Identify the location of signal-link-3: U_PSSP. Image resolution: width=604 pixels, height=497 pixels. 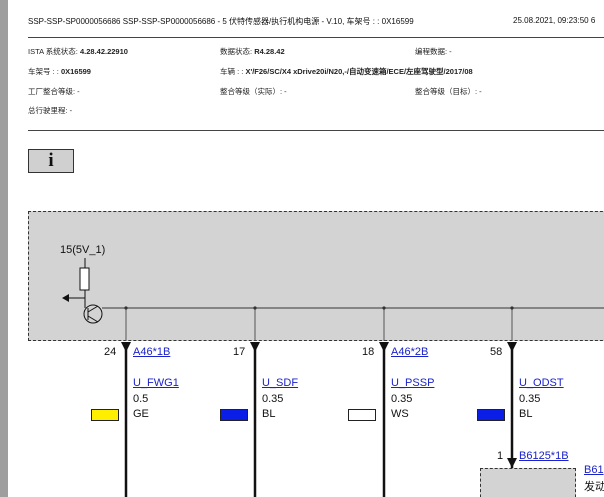
(412, 383).